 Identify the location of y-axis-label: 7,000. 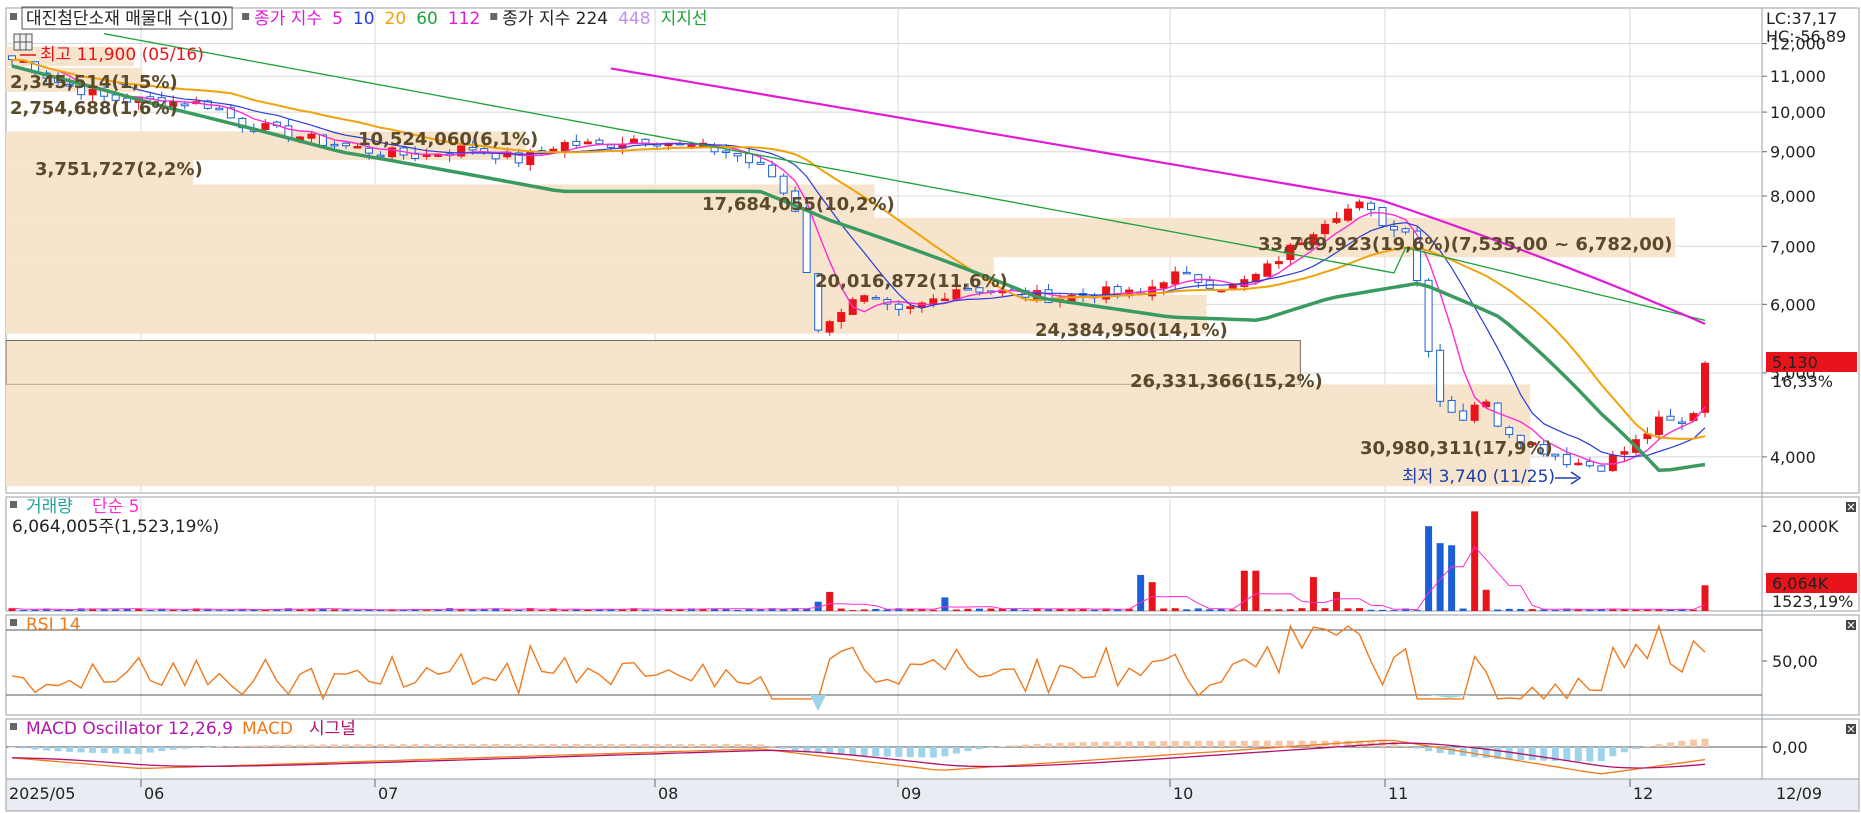
(1793, 246).